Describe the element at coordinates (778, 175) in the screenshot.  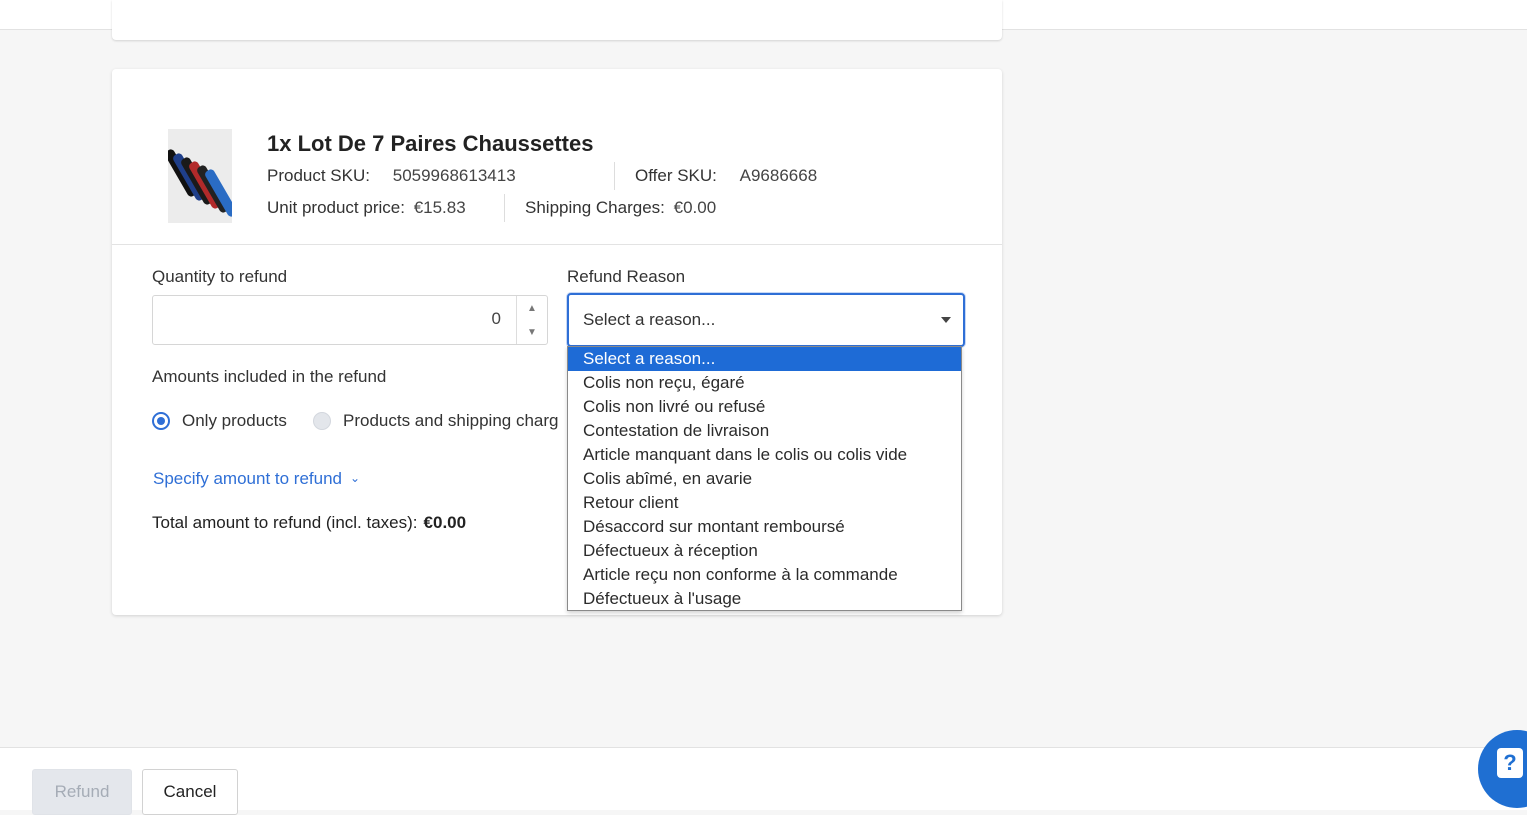
I see `offer-sku-value: A9686668` at that location.